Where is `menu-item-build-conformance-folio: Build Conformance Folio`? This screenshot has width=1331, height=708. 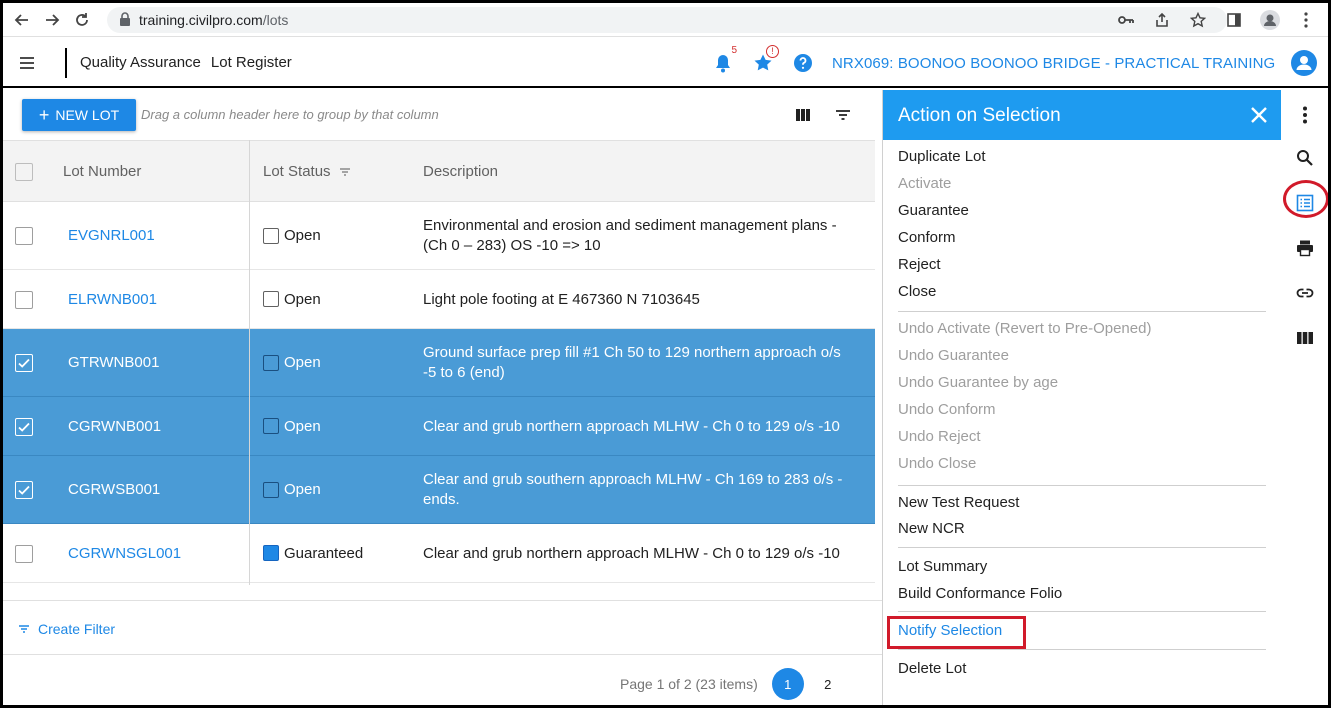
menu-item-build-conformance-folio: Build Conformance Folio is located at coordinates (980, 593).